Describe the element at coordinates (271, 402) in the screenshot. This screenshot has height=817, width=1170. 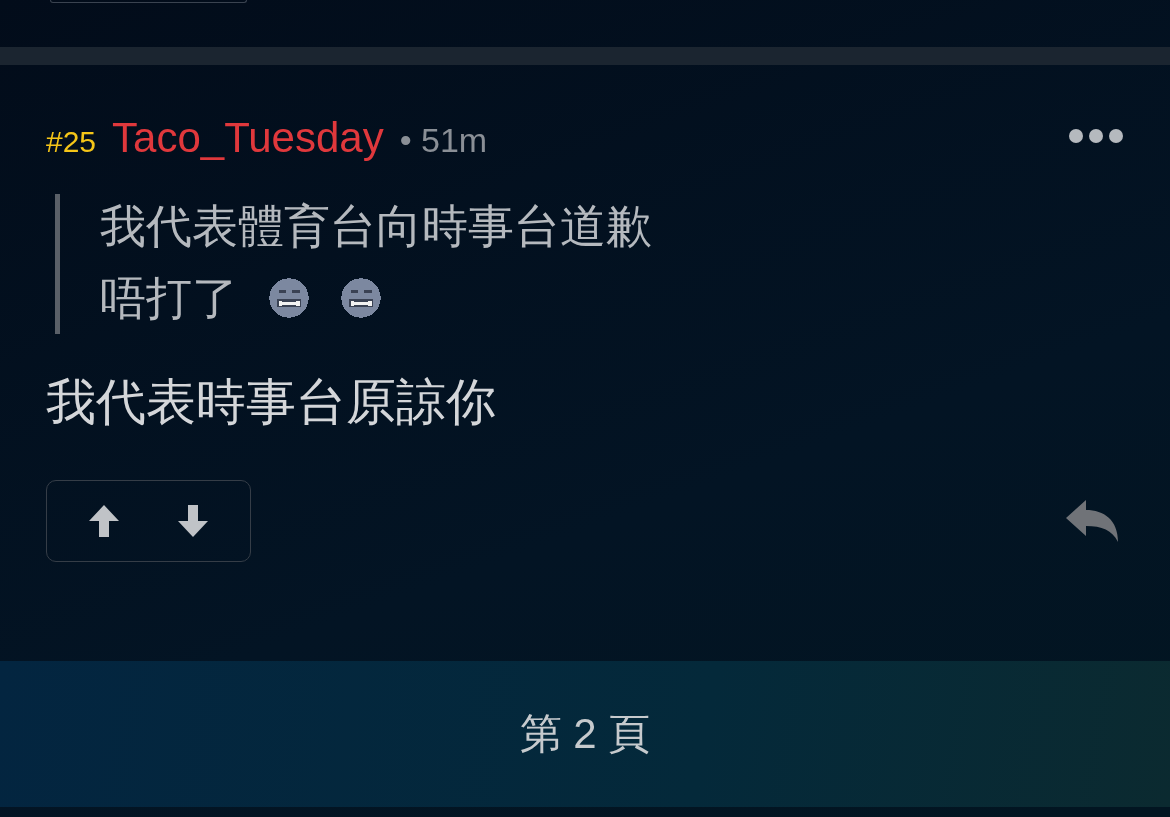
I see `post-body: 我代表時事台原諒你` at that location.